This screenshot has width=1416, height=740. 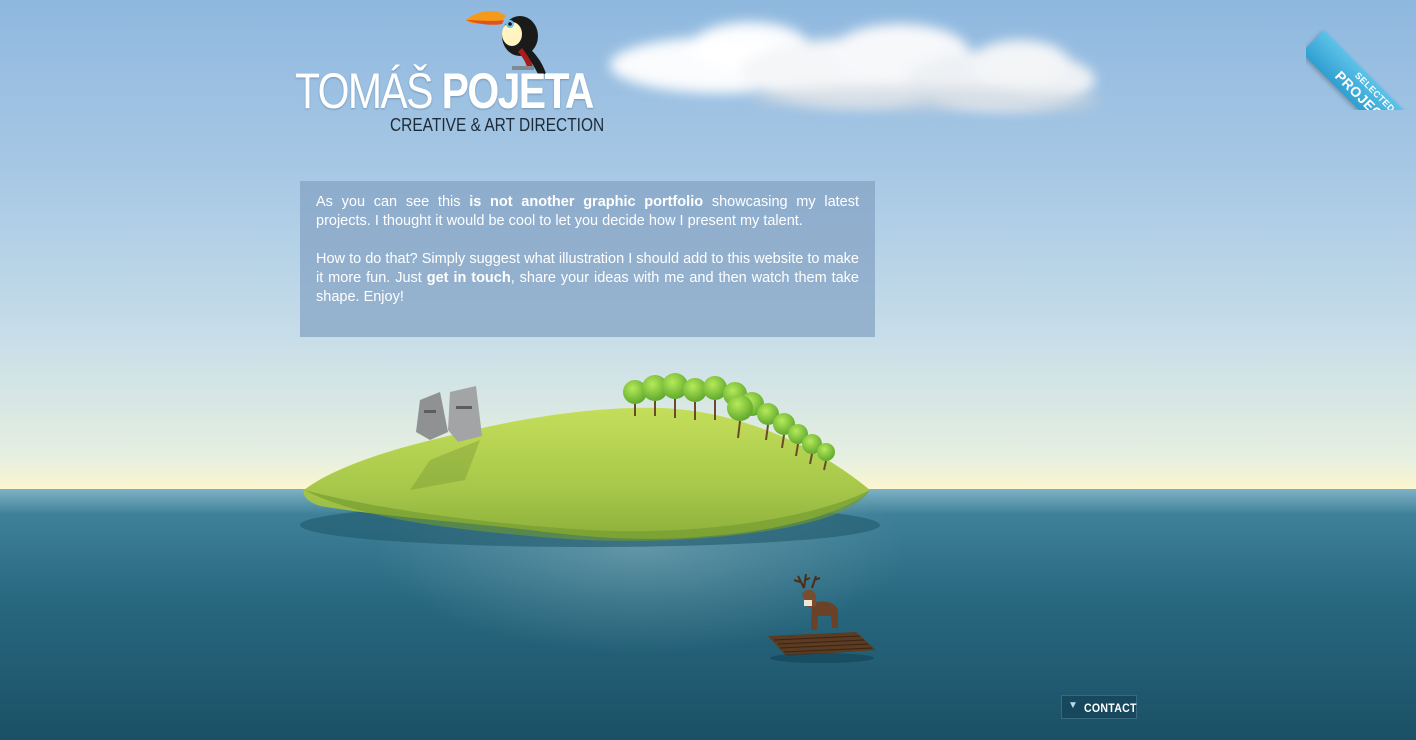 What do you see at coordinates (815, 601) in the screenshot?
I see `deer` at bounding box center [815, 601].